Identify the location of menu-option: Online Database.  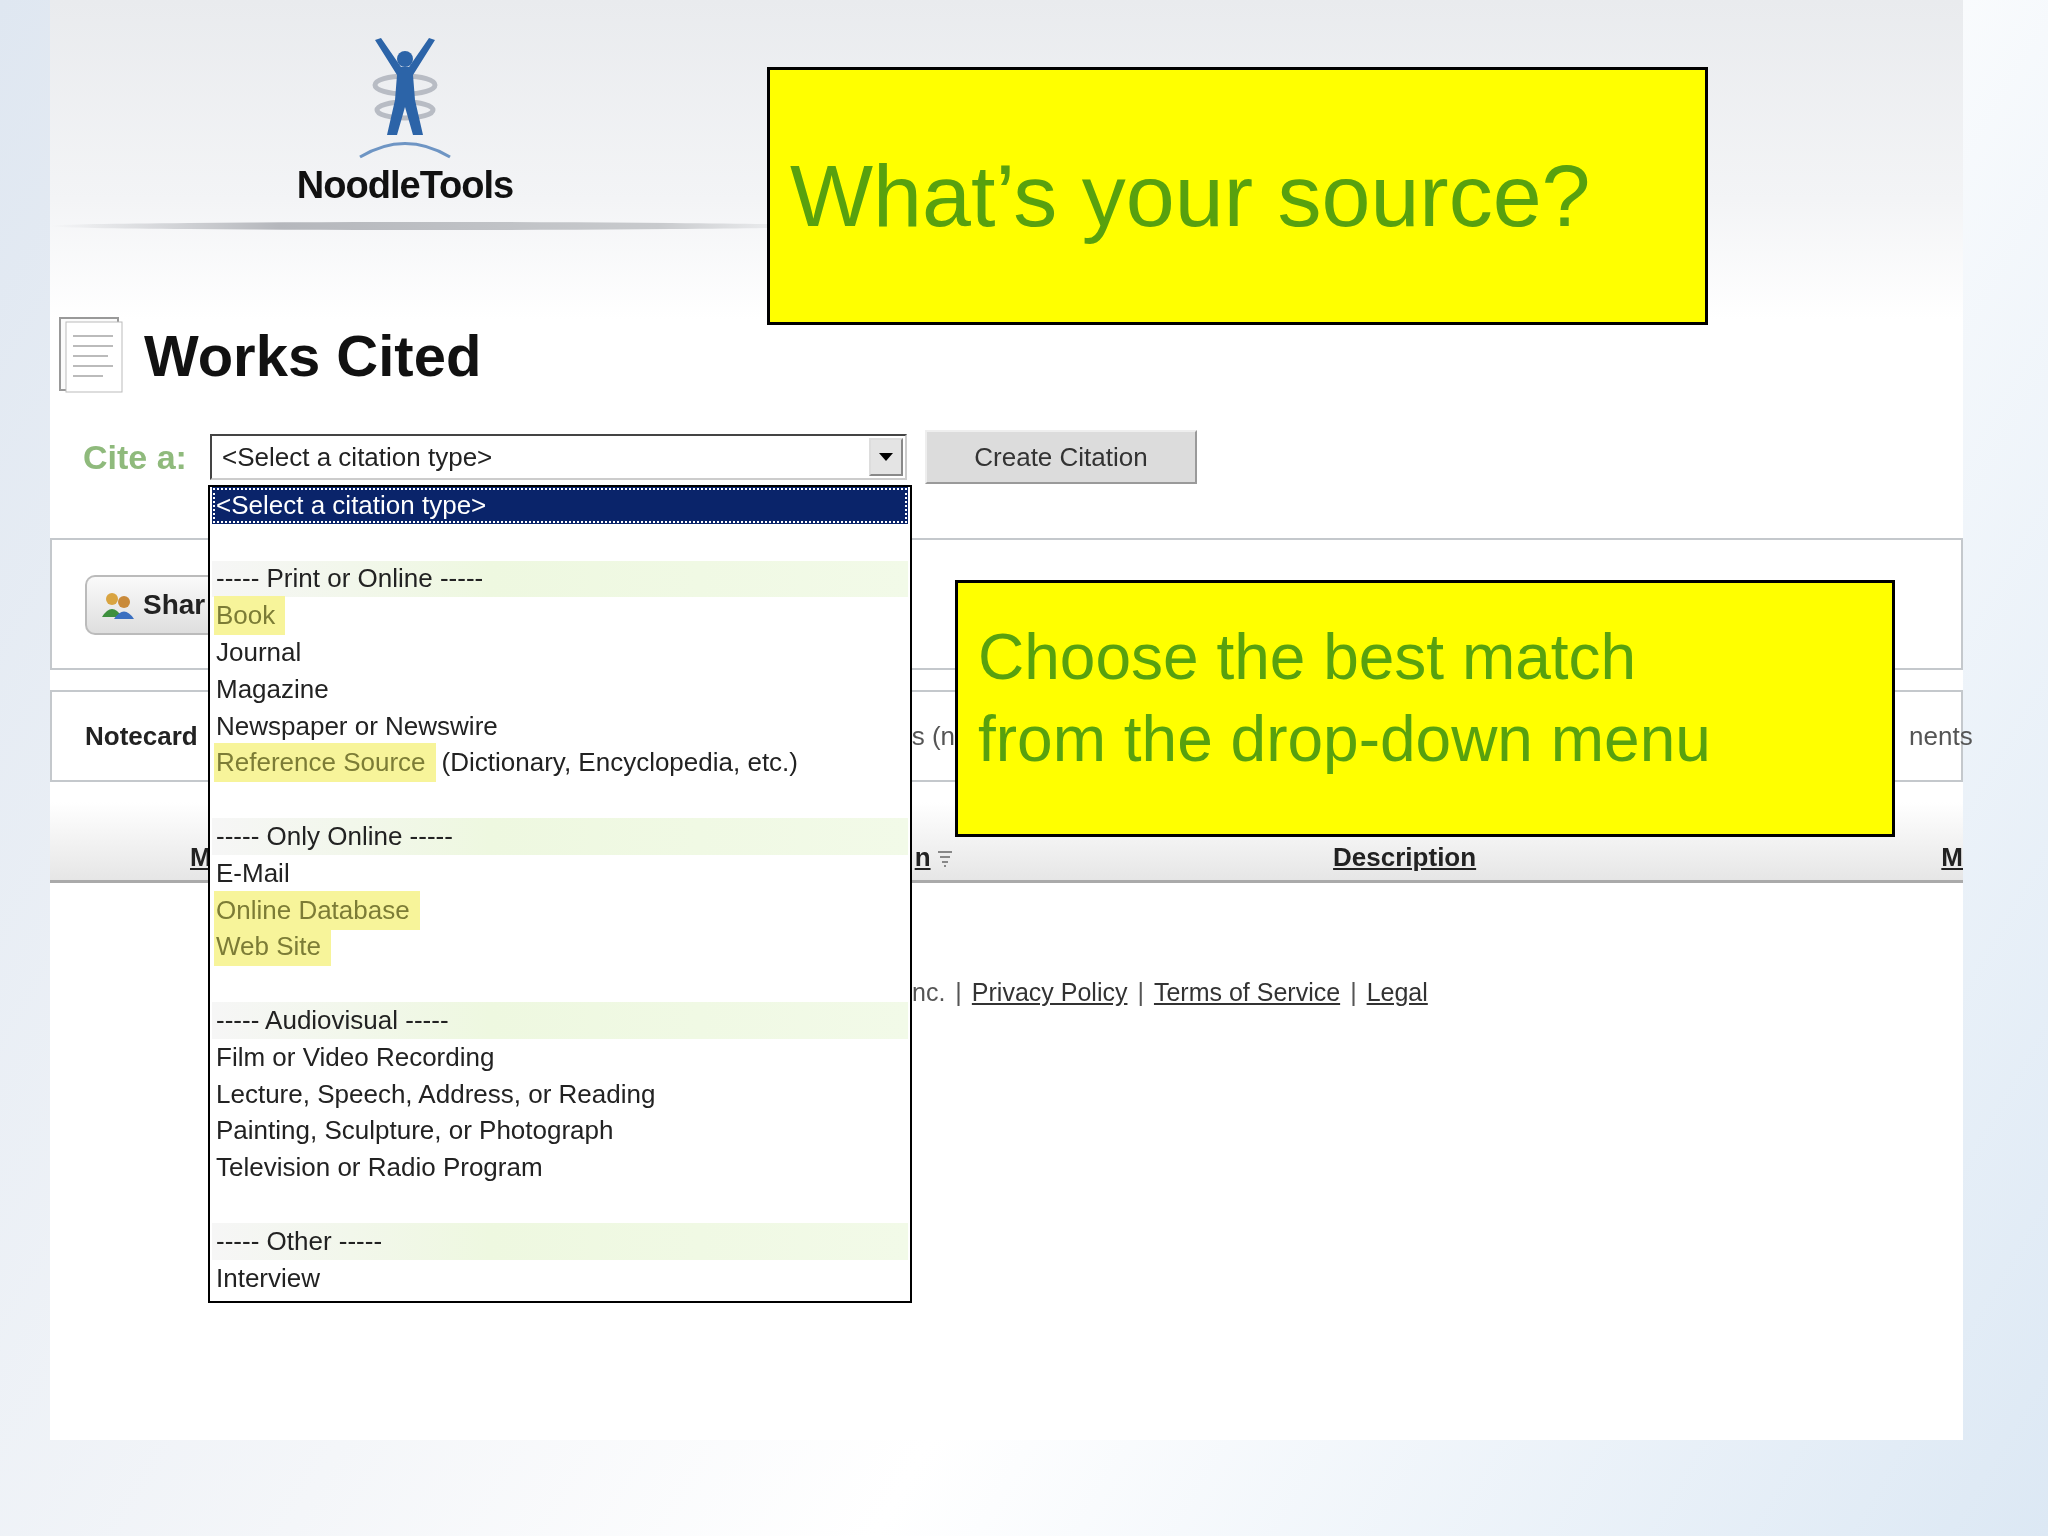
(317, 910).